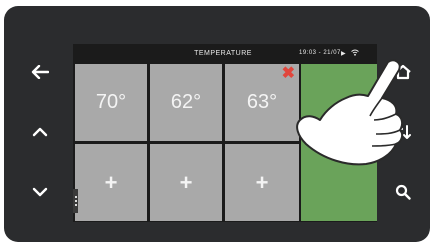 This screenshot has width=435, height=246. I want to click on search-button, so click(403, 192).